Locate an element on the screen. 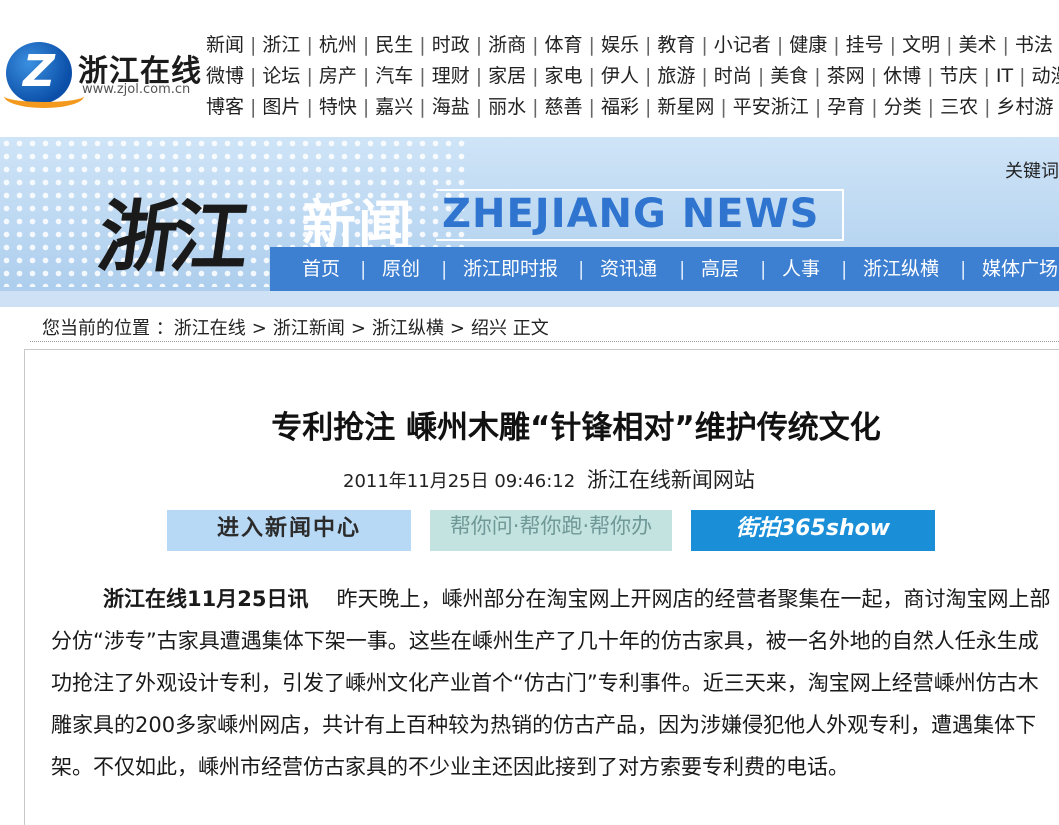 Image resolution: width=1059 pixels, height=825 pixels. top-link: 文明 is located at coordinates (921, 45).